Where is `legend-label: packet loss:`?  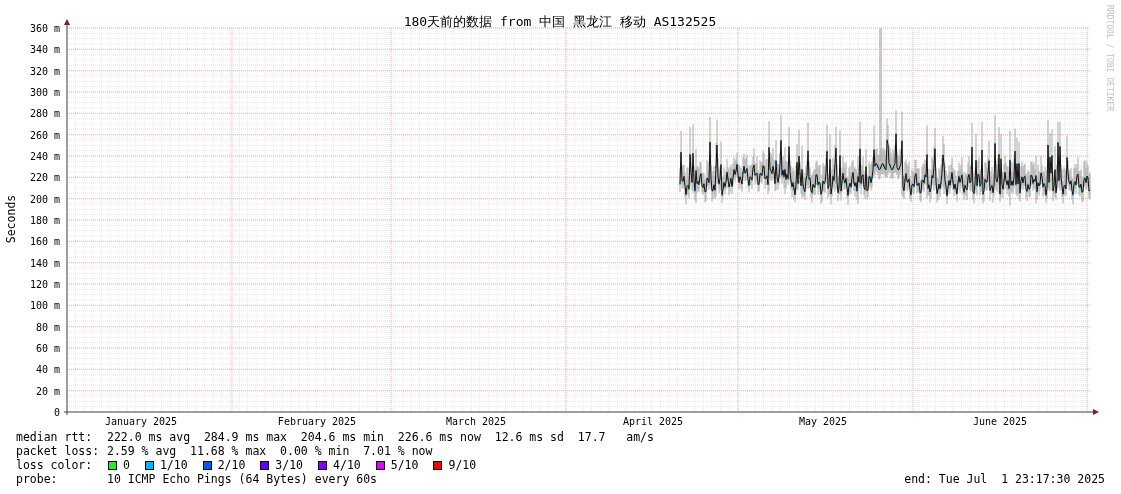 legend-label: packet loss: is located at coordinates (58, 451).